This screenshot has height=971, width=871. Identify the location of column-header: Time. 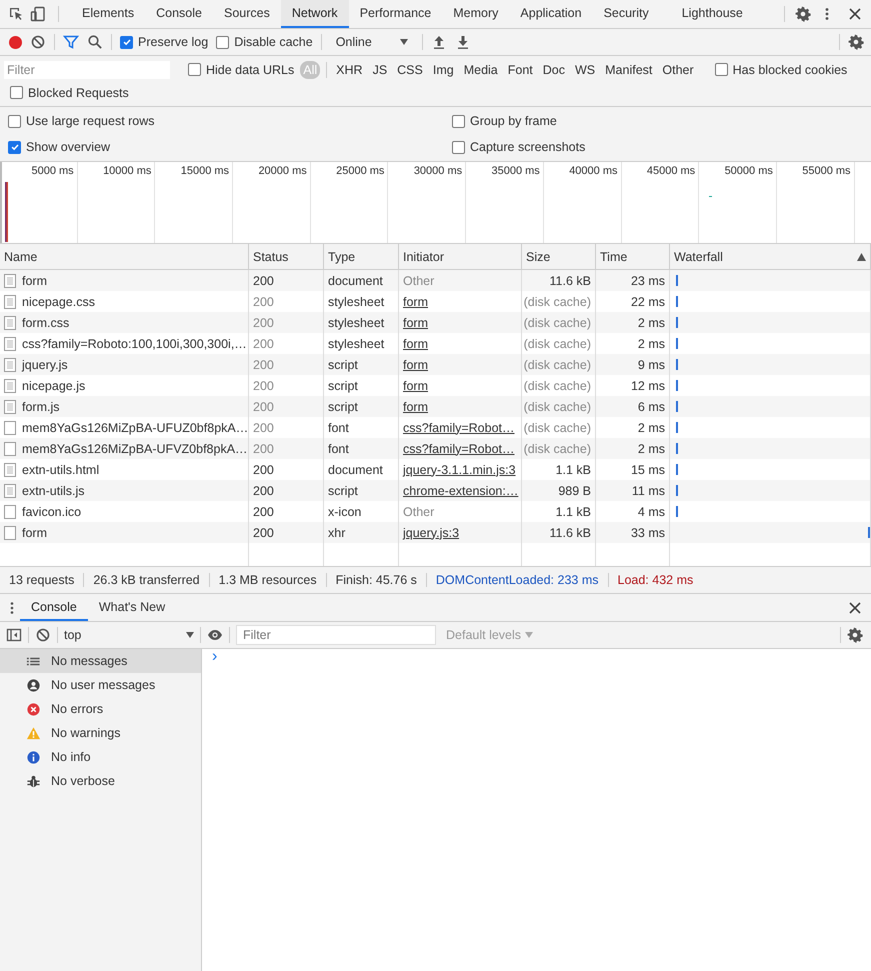
(633, 256).